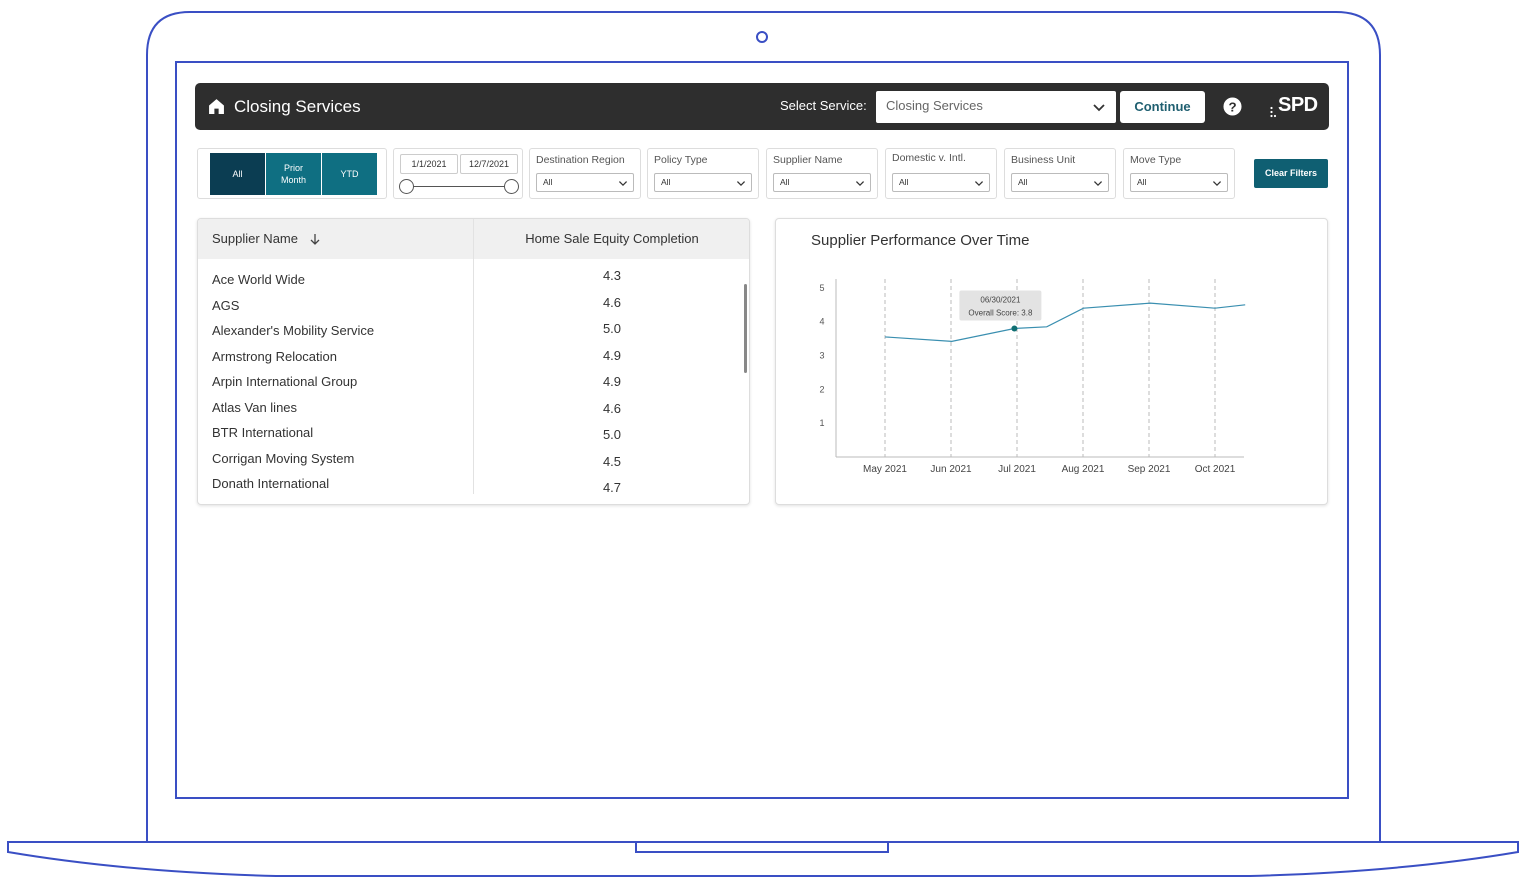  Describe the element at coordinates (580, 160) in the screenshot. I see `filter-label: Destination Region` at that location.